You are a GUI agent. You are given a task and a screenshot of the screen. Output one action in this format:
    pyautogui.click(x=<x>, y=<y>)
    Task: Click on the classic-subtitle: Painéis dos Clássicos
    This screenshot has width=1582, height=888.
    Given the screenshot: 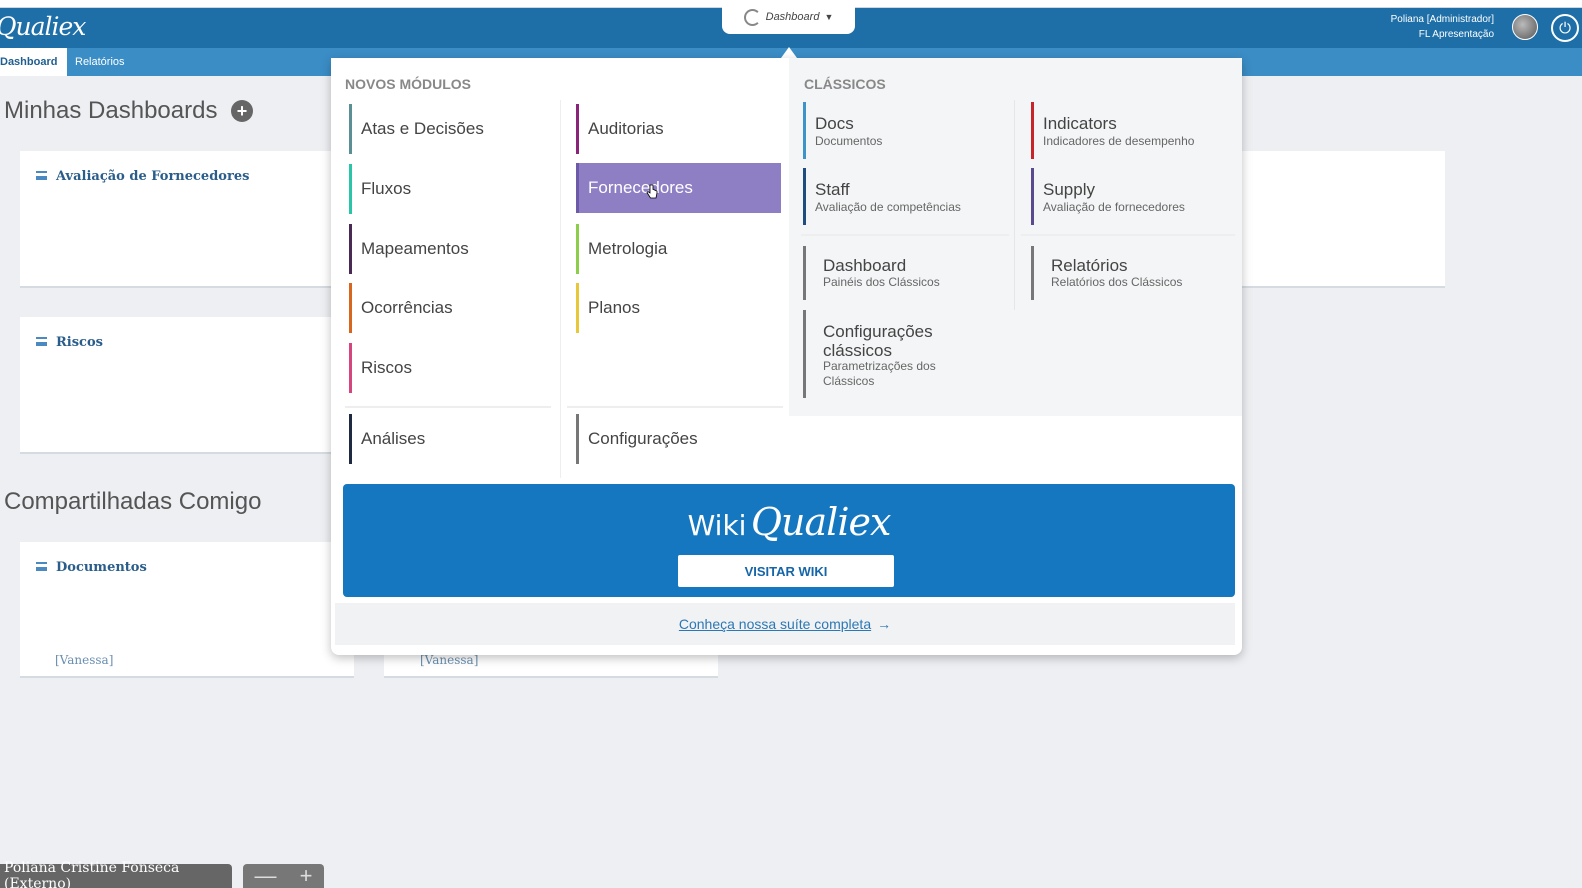 What is the action you would take?
    pyautogui.click(x=881, y=282)
    